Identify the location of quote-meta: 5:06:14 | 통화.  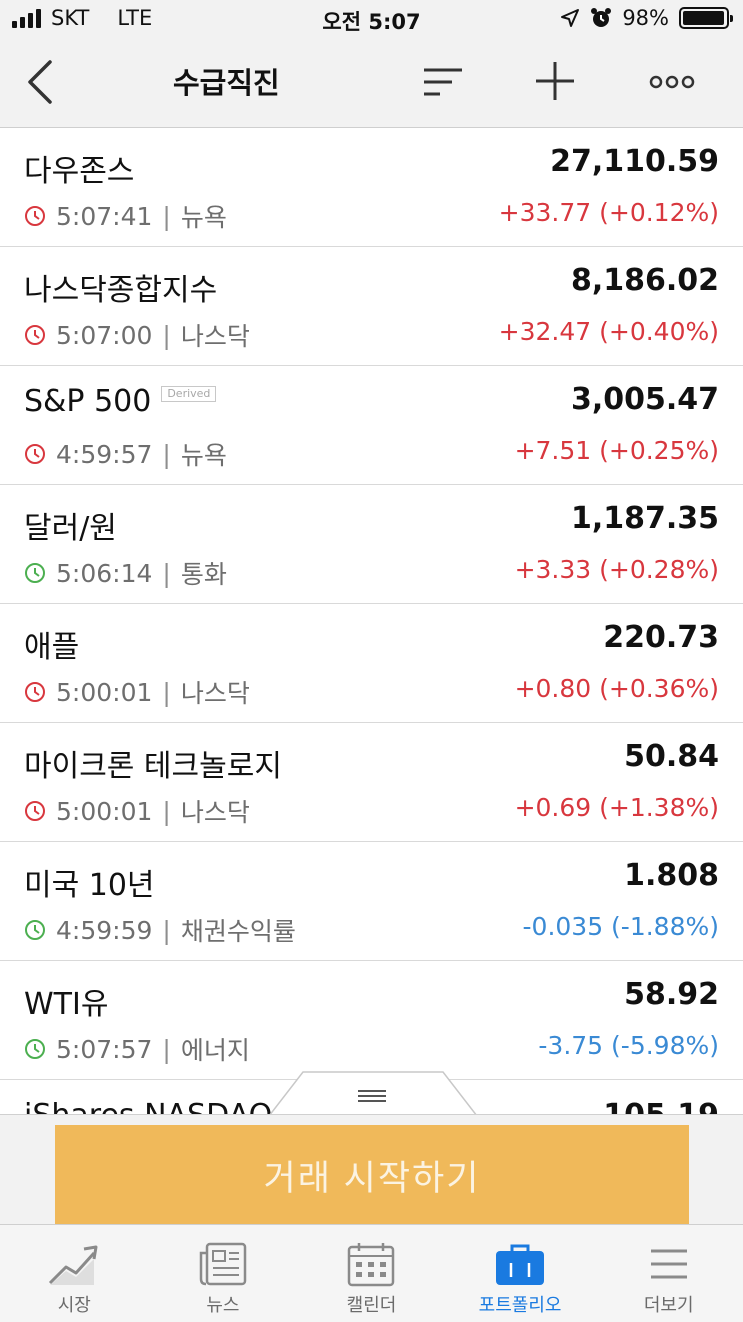
(125, 573).